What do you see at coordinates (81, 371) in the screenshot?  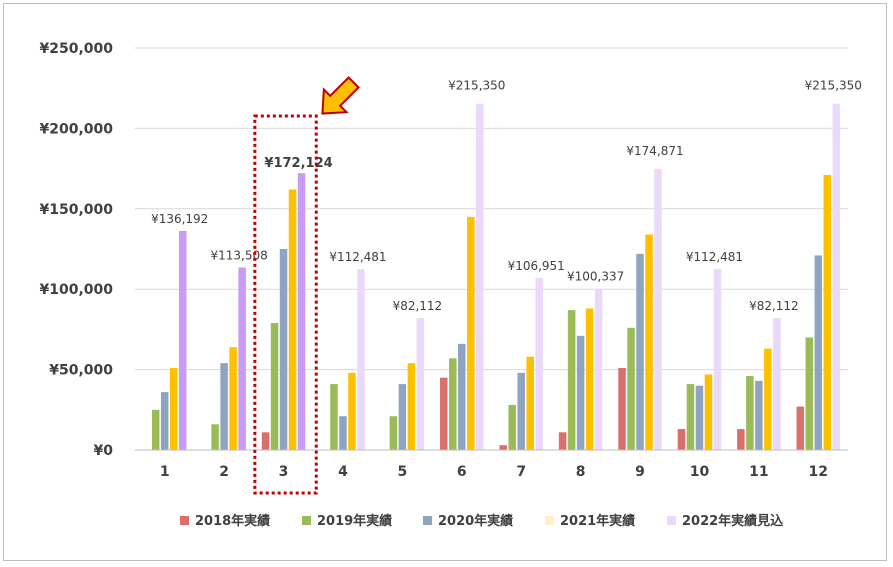 I see `y-tick-label: ¥50,000` at bounding box center [81, 371].